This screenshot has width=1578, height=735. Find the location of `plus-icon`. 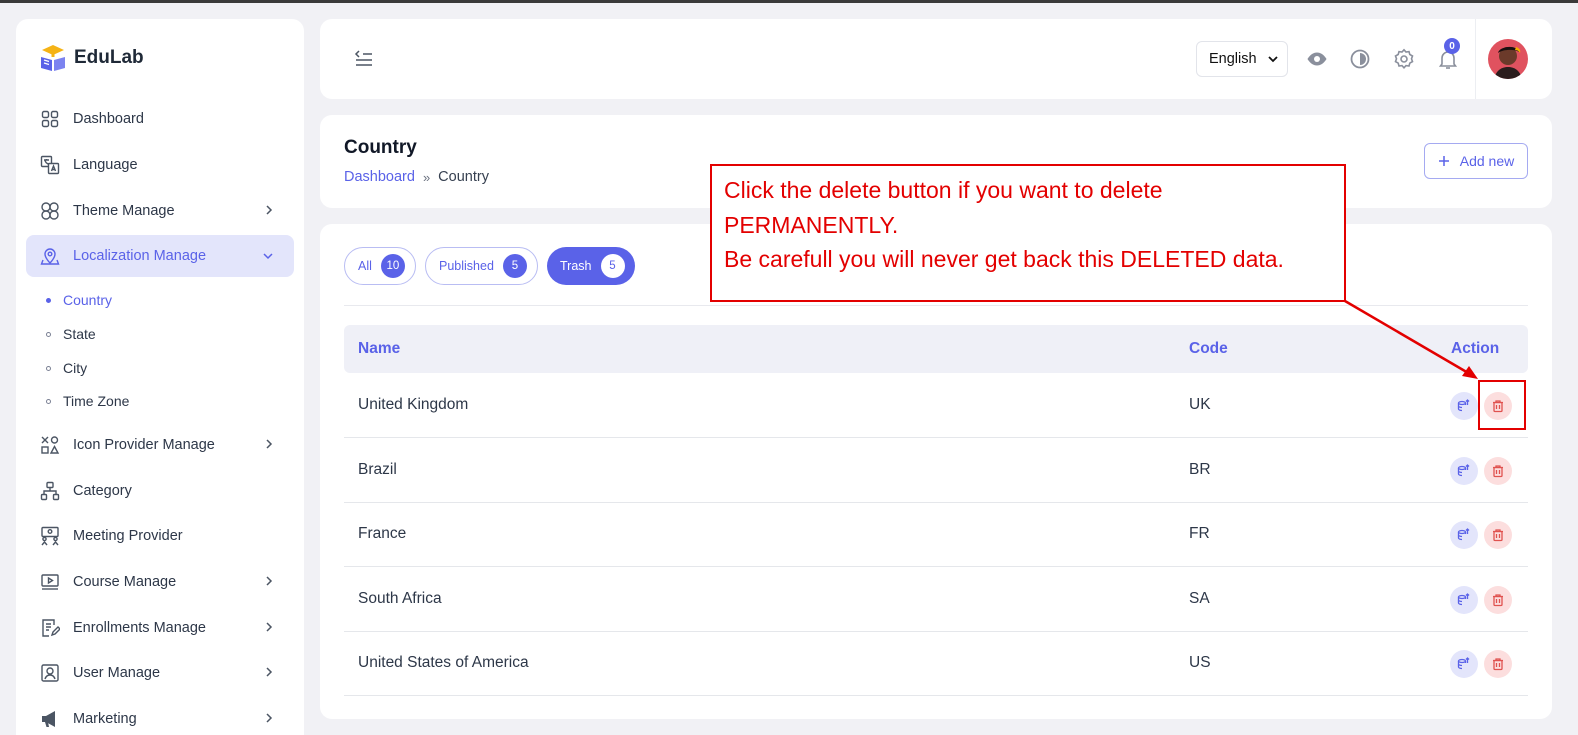

plus-icon is located at coordinates (1443, 161).